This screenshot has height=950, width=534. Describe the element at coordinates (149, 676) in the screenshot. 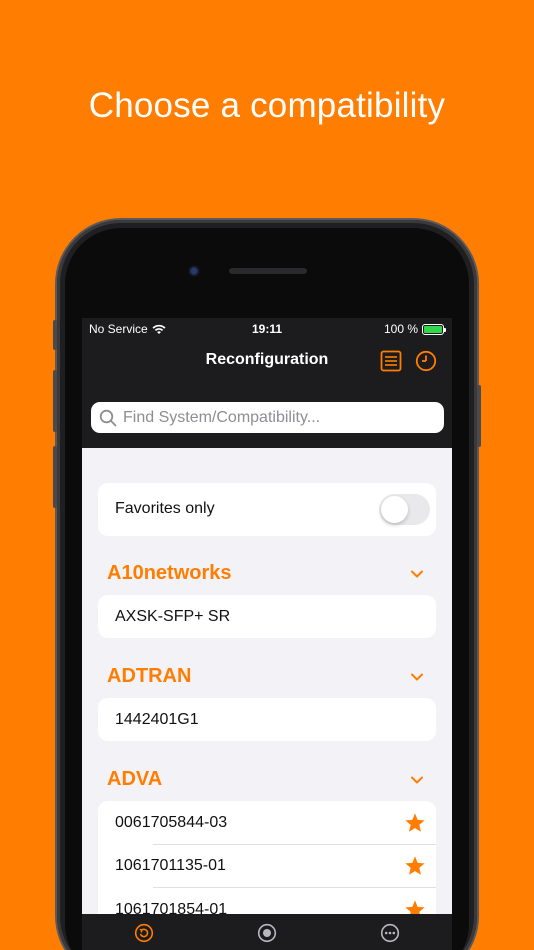

I see `section-title-adtran: ADTRAN` at that location.